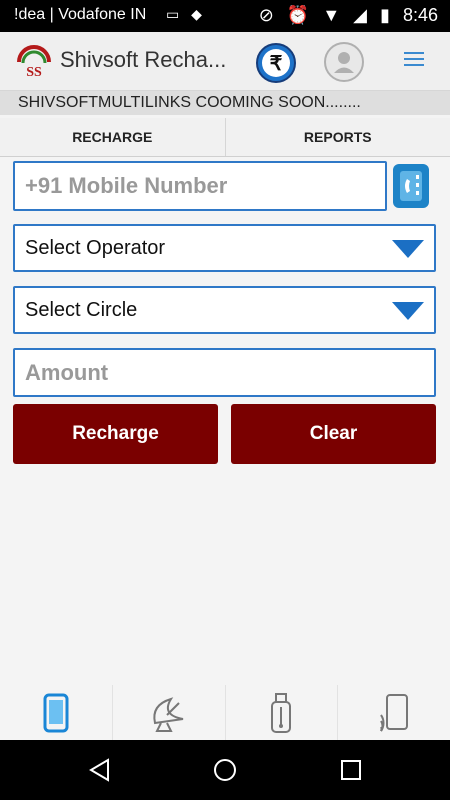 This screenshot has height=800, width=450. I want to click on contact-book-icon, so click(411, 186).